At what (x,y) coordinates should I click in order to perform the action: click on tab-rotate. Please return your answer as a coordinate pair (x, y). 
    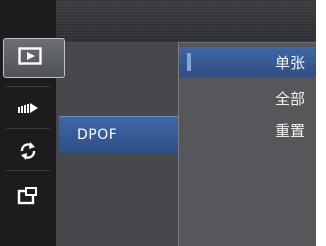
    Looking at the image, I should click on (28, 153).